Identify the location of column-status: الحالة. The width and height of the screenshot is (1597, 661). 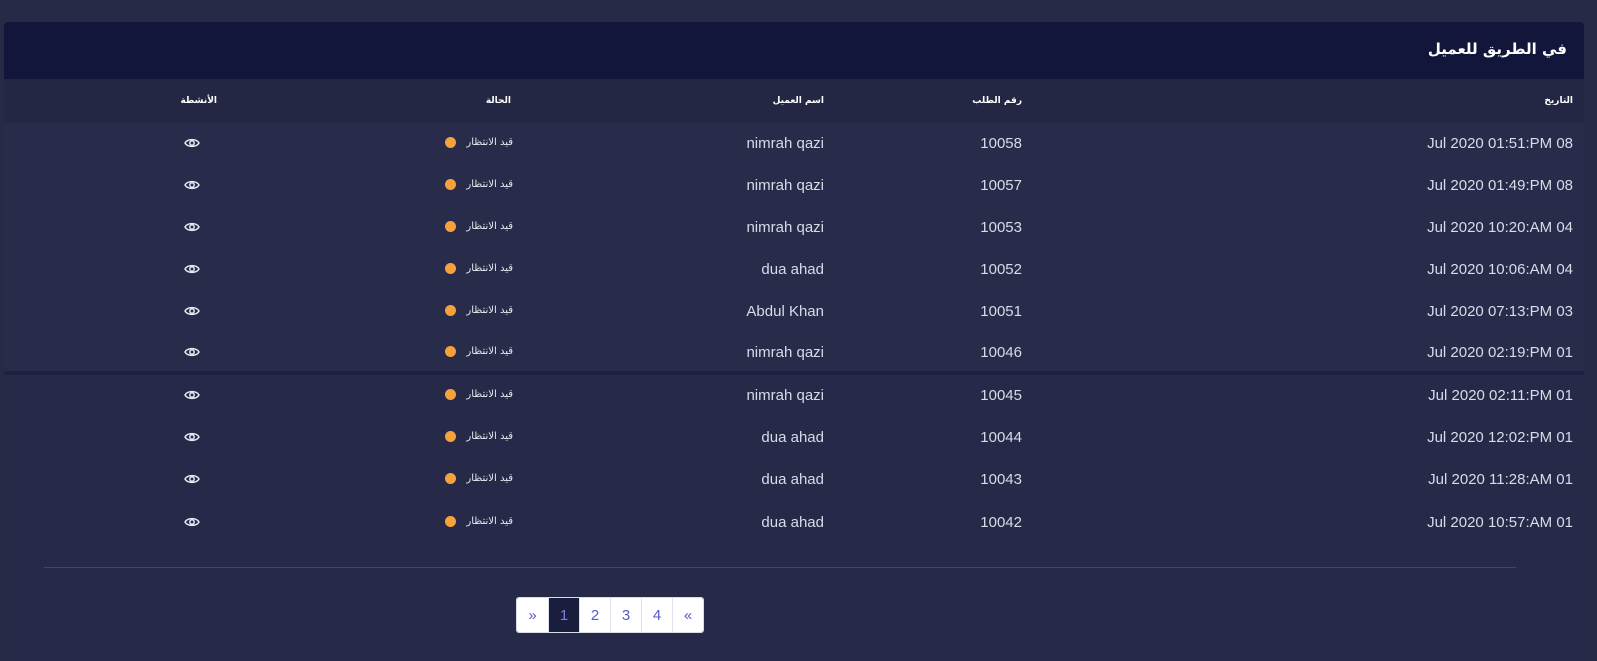
(498, 101).